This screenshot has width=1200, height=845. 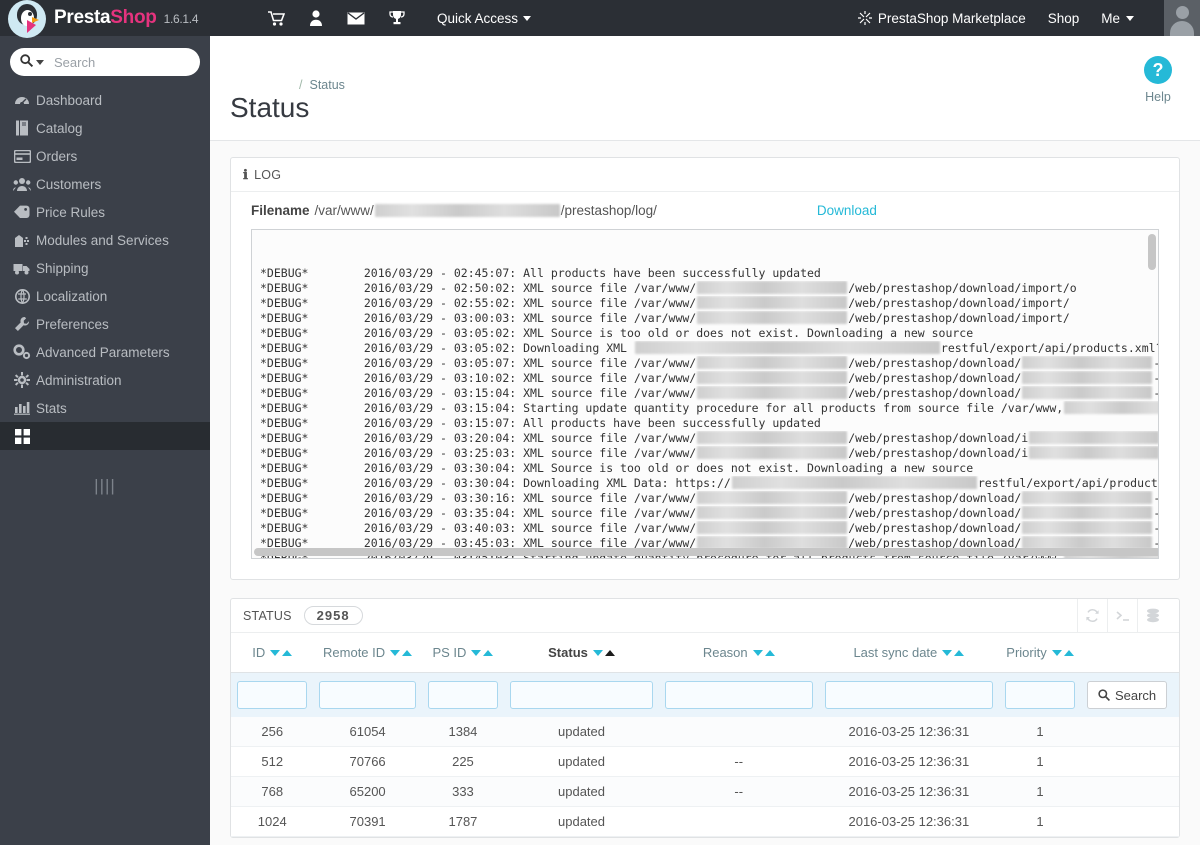 I want to click on administration-icon, so click(x=22, y=380).